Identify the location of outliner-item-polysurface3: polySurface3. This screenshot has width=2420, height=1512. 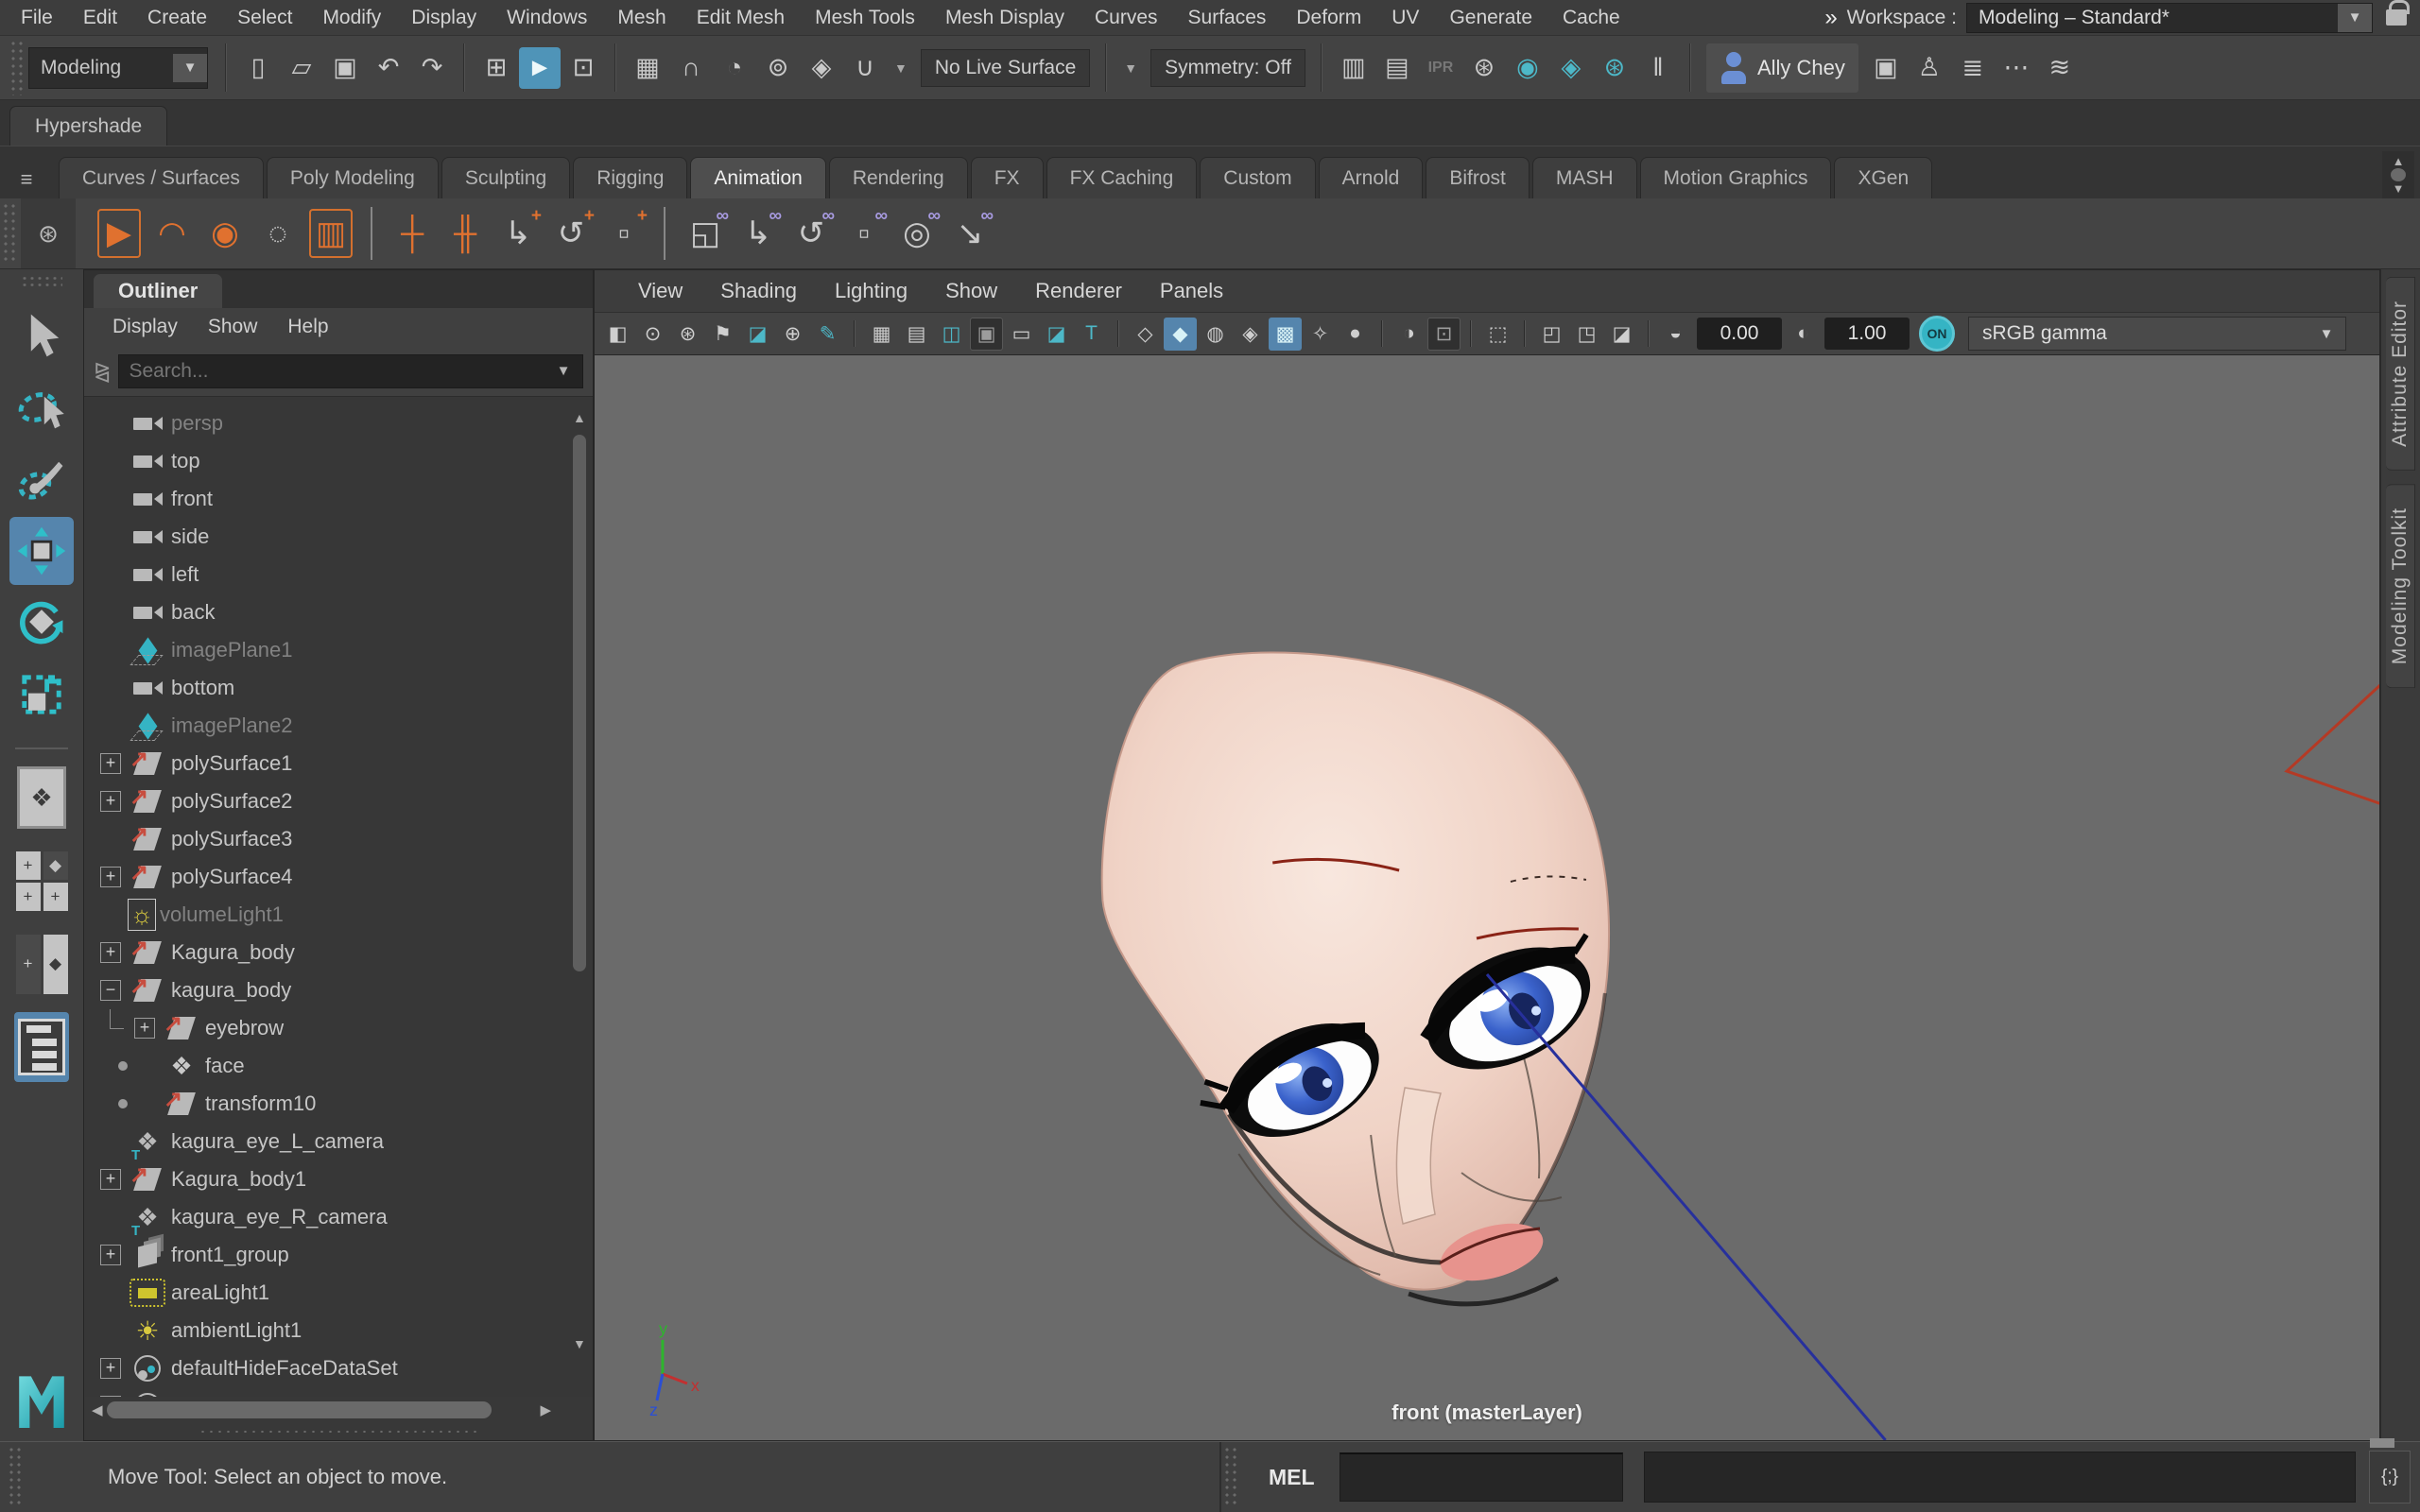
(338, 839).